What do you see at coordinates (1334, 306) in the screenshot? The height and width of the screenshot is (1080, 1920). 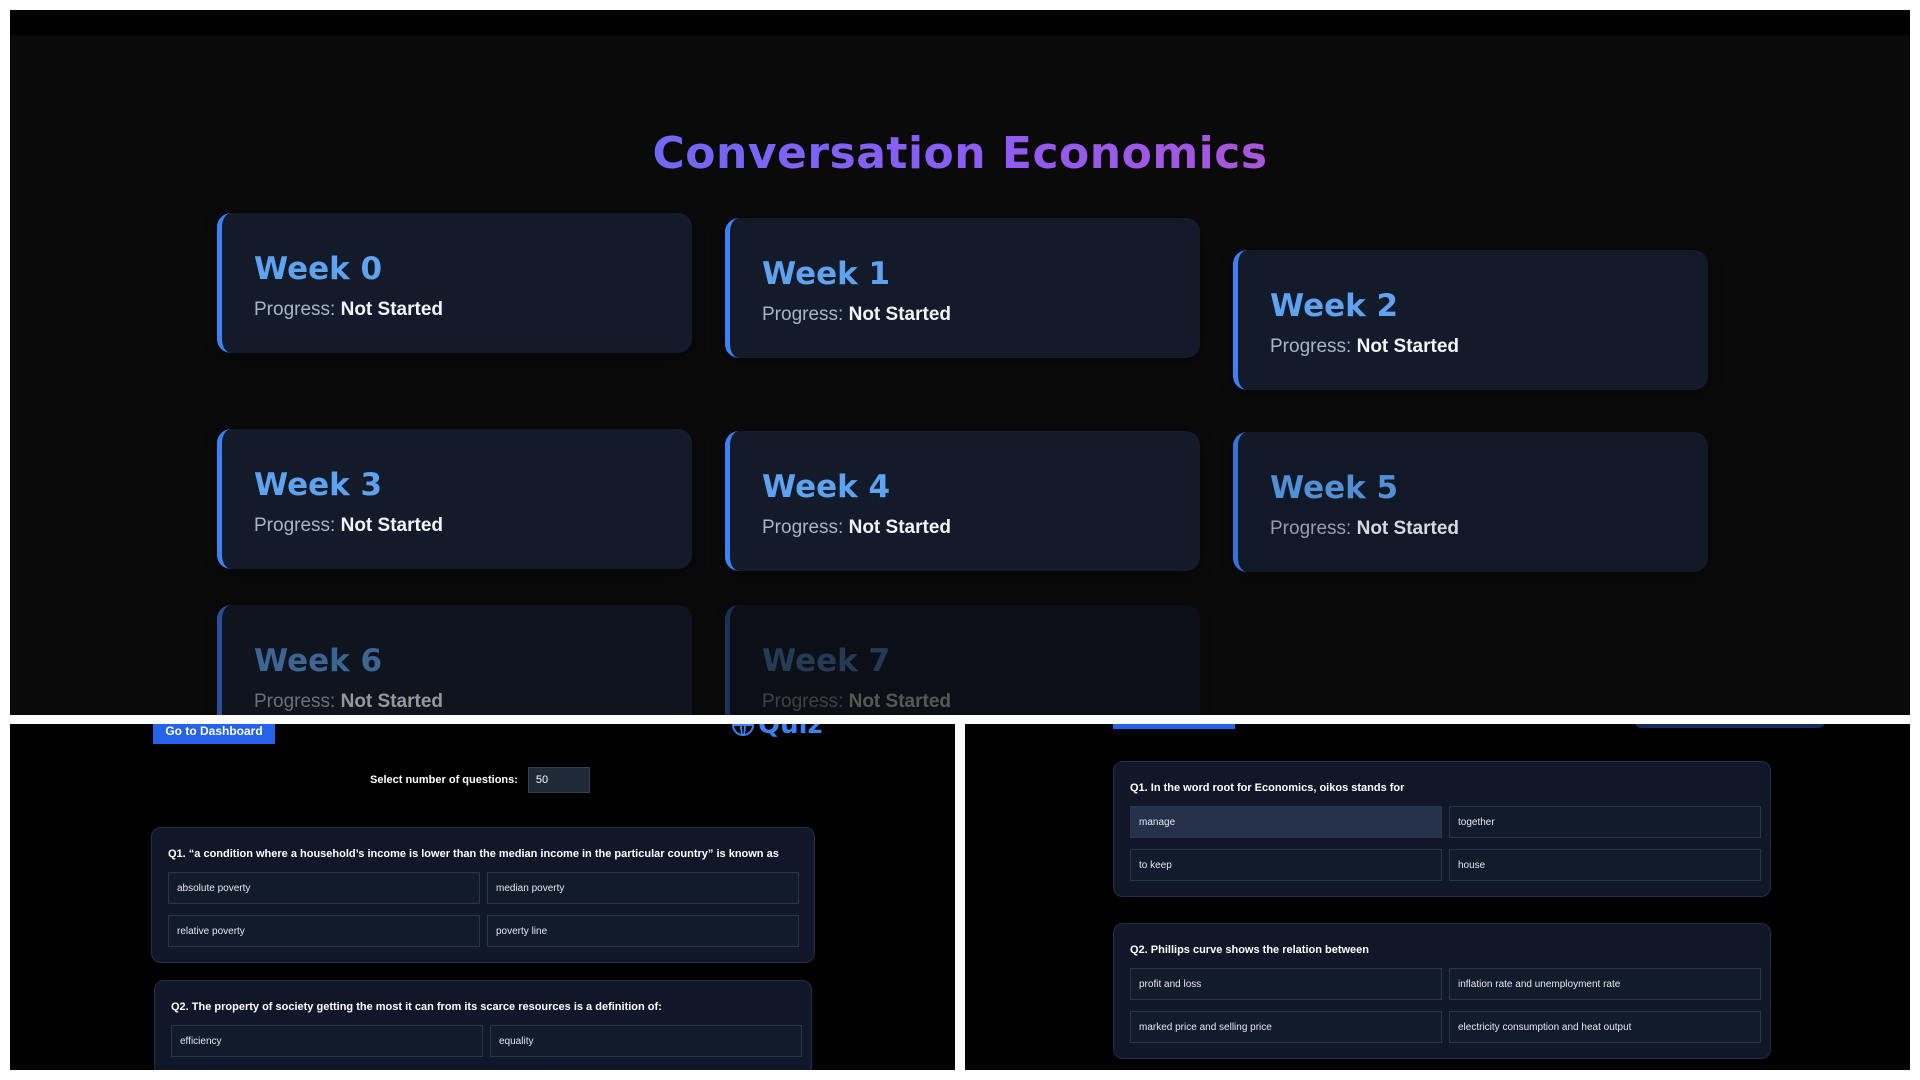 I see `week-title: Week 2` at bounding box center [1334, 306].